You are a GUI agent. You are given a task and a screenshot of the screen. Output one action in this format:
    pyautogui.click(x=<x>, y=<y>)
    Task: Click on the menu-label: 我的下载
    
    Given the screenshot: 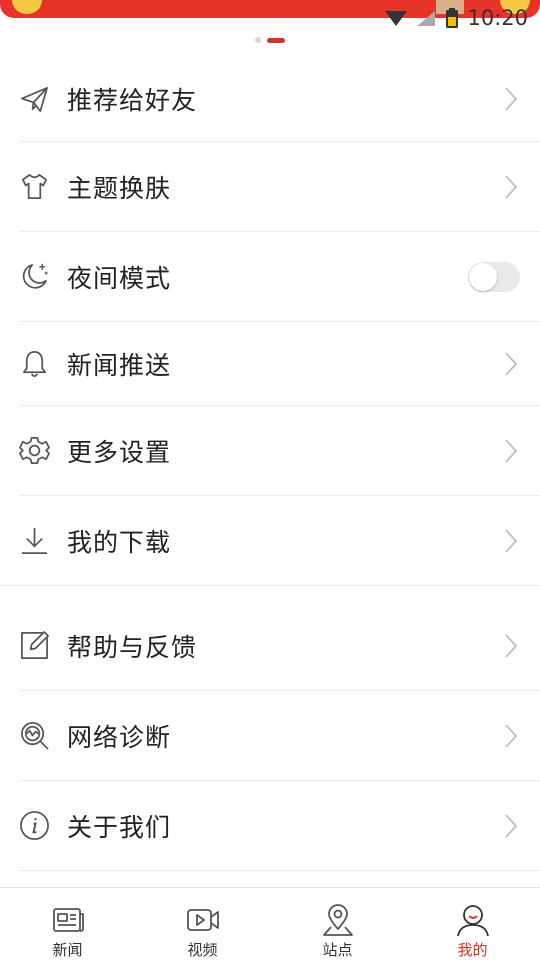 What is the action you would take?
    pyautogui.click(x=119, y=542)
    